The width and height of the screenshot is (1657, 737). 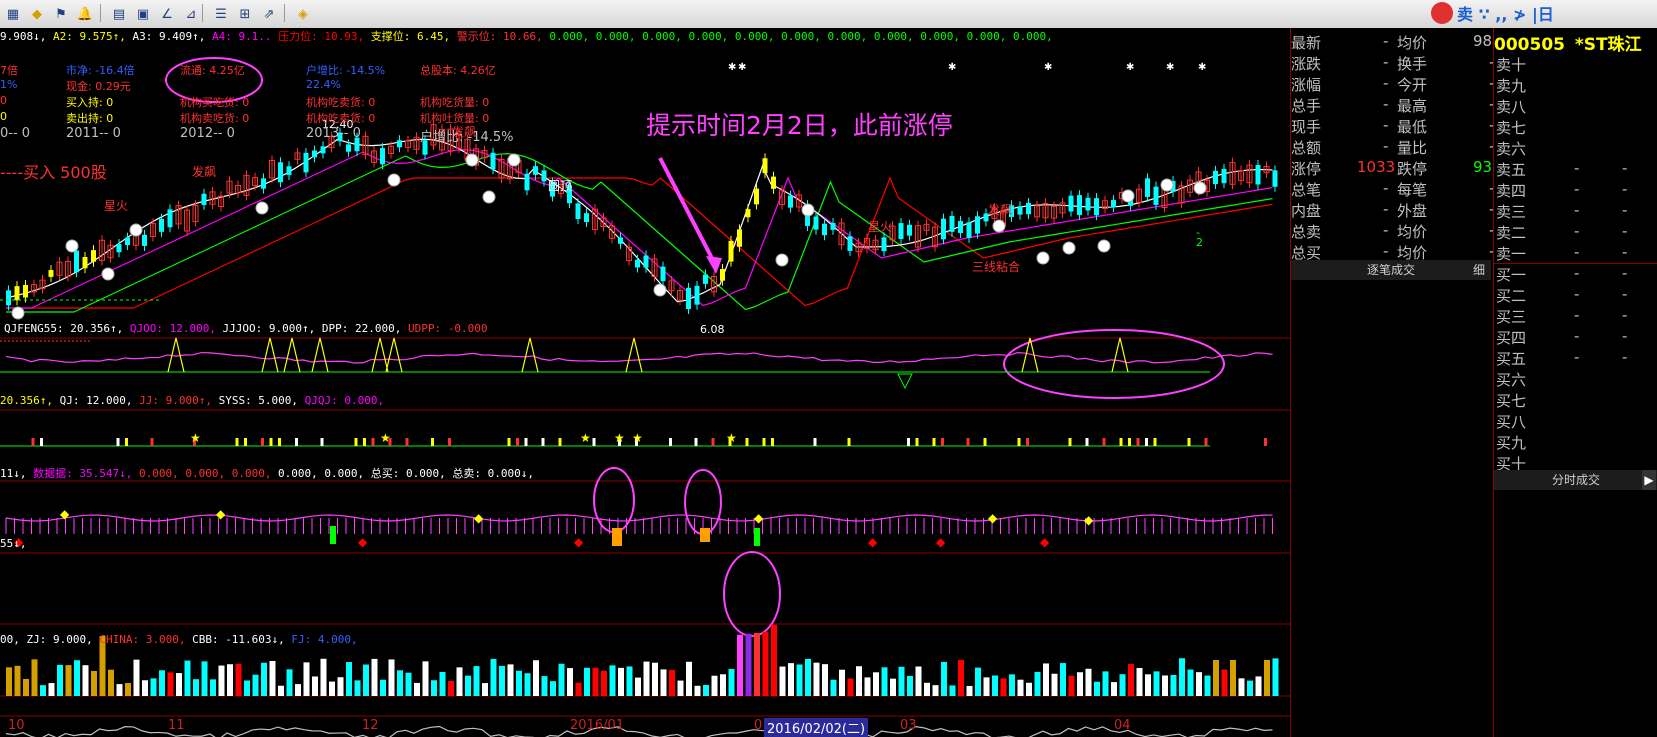 I want to click on export-icon: ⇗, so click(x=269, y=14).